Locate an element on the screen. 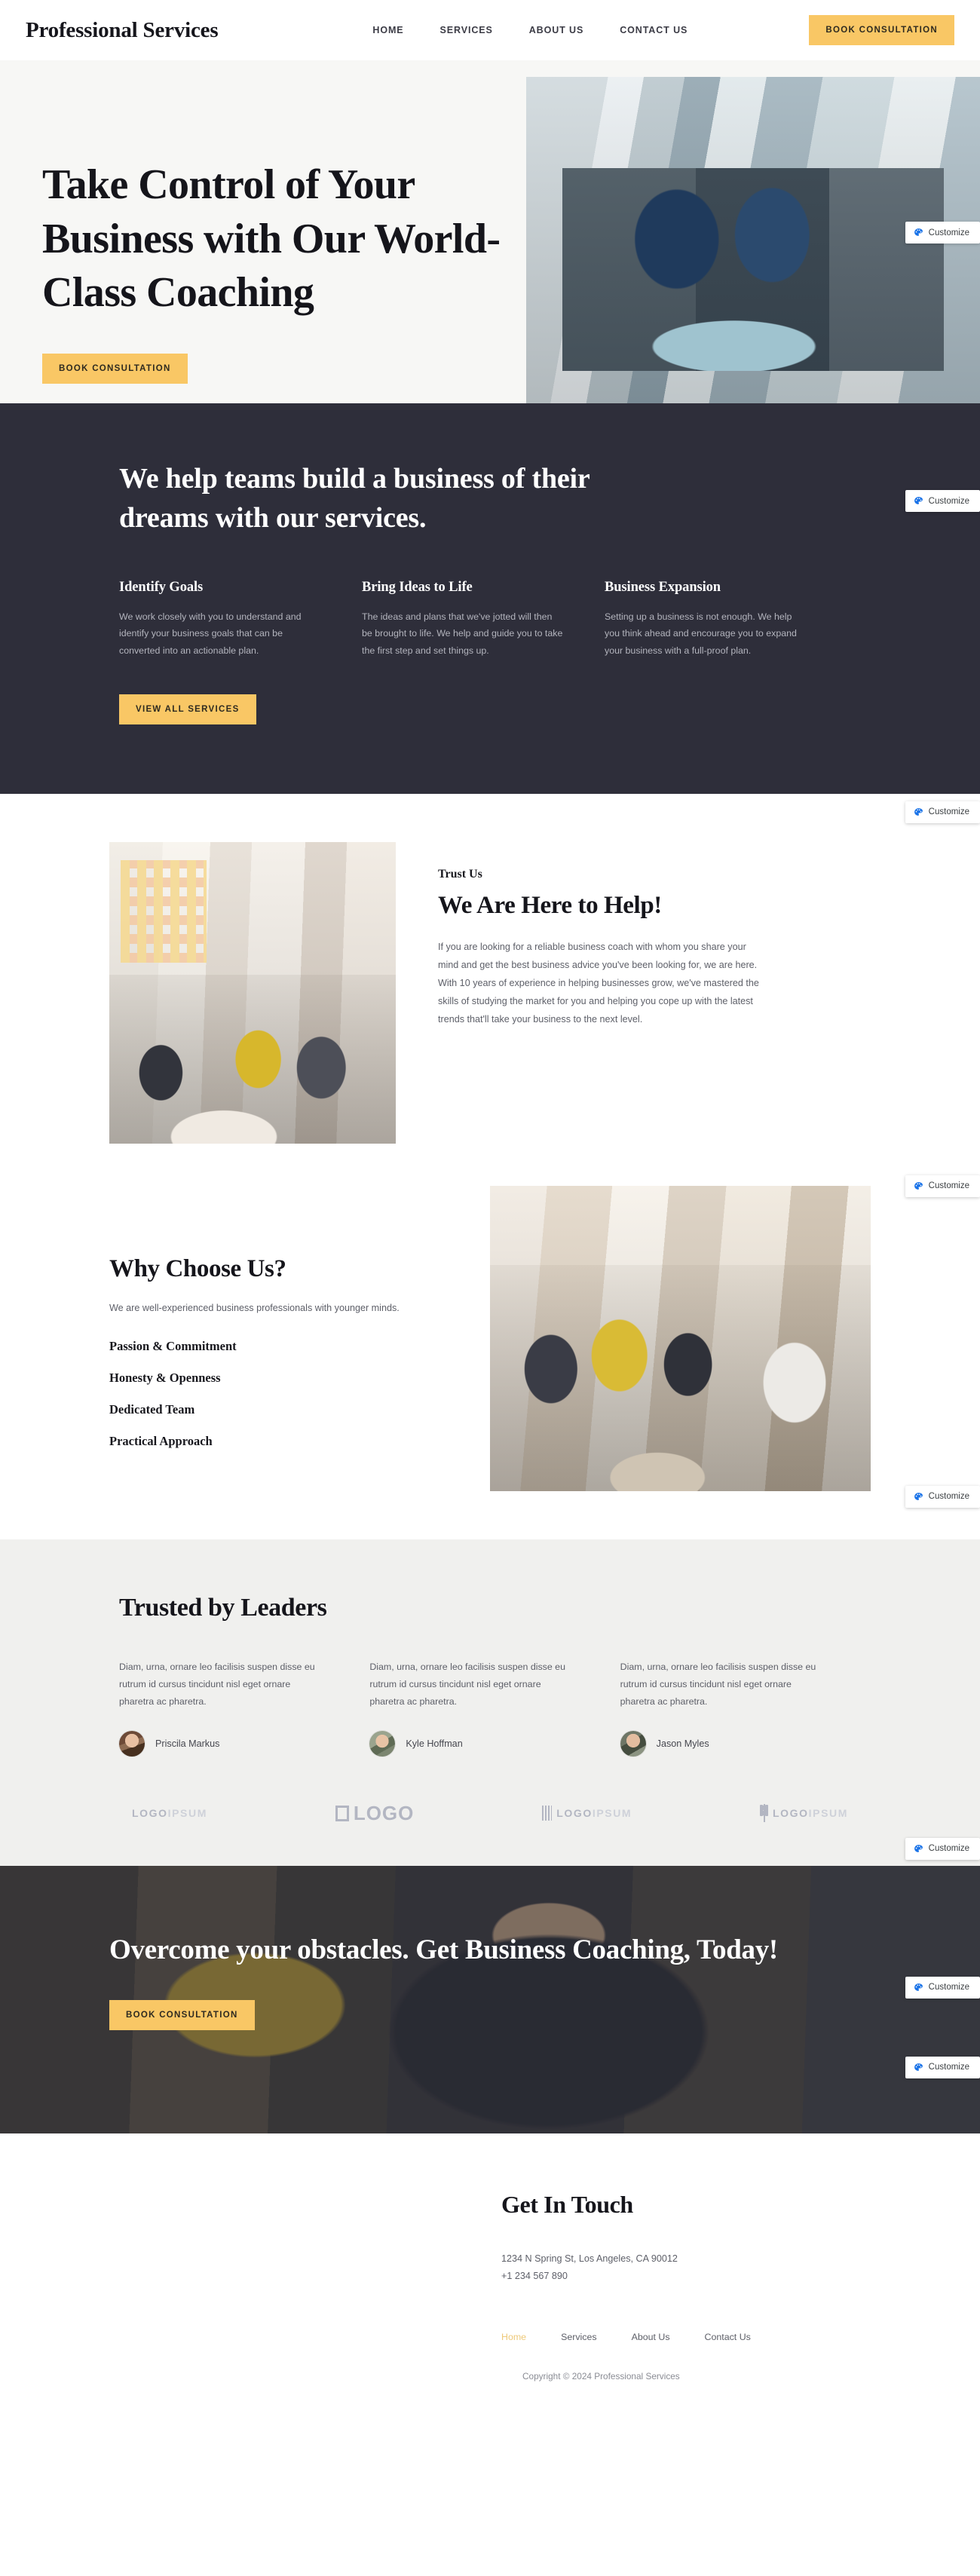  customize-overlay-button-3: Customize is located at coordinates (942, 812).